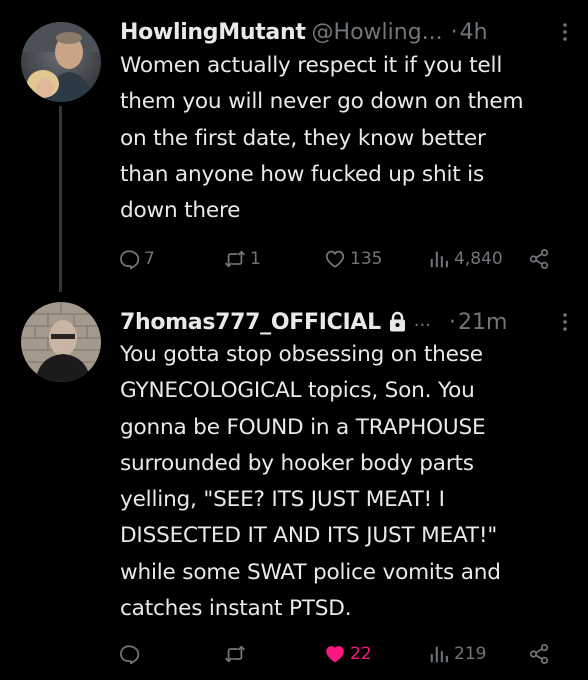  I want to click on reply-button: 7, so click(136, 259).